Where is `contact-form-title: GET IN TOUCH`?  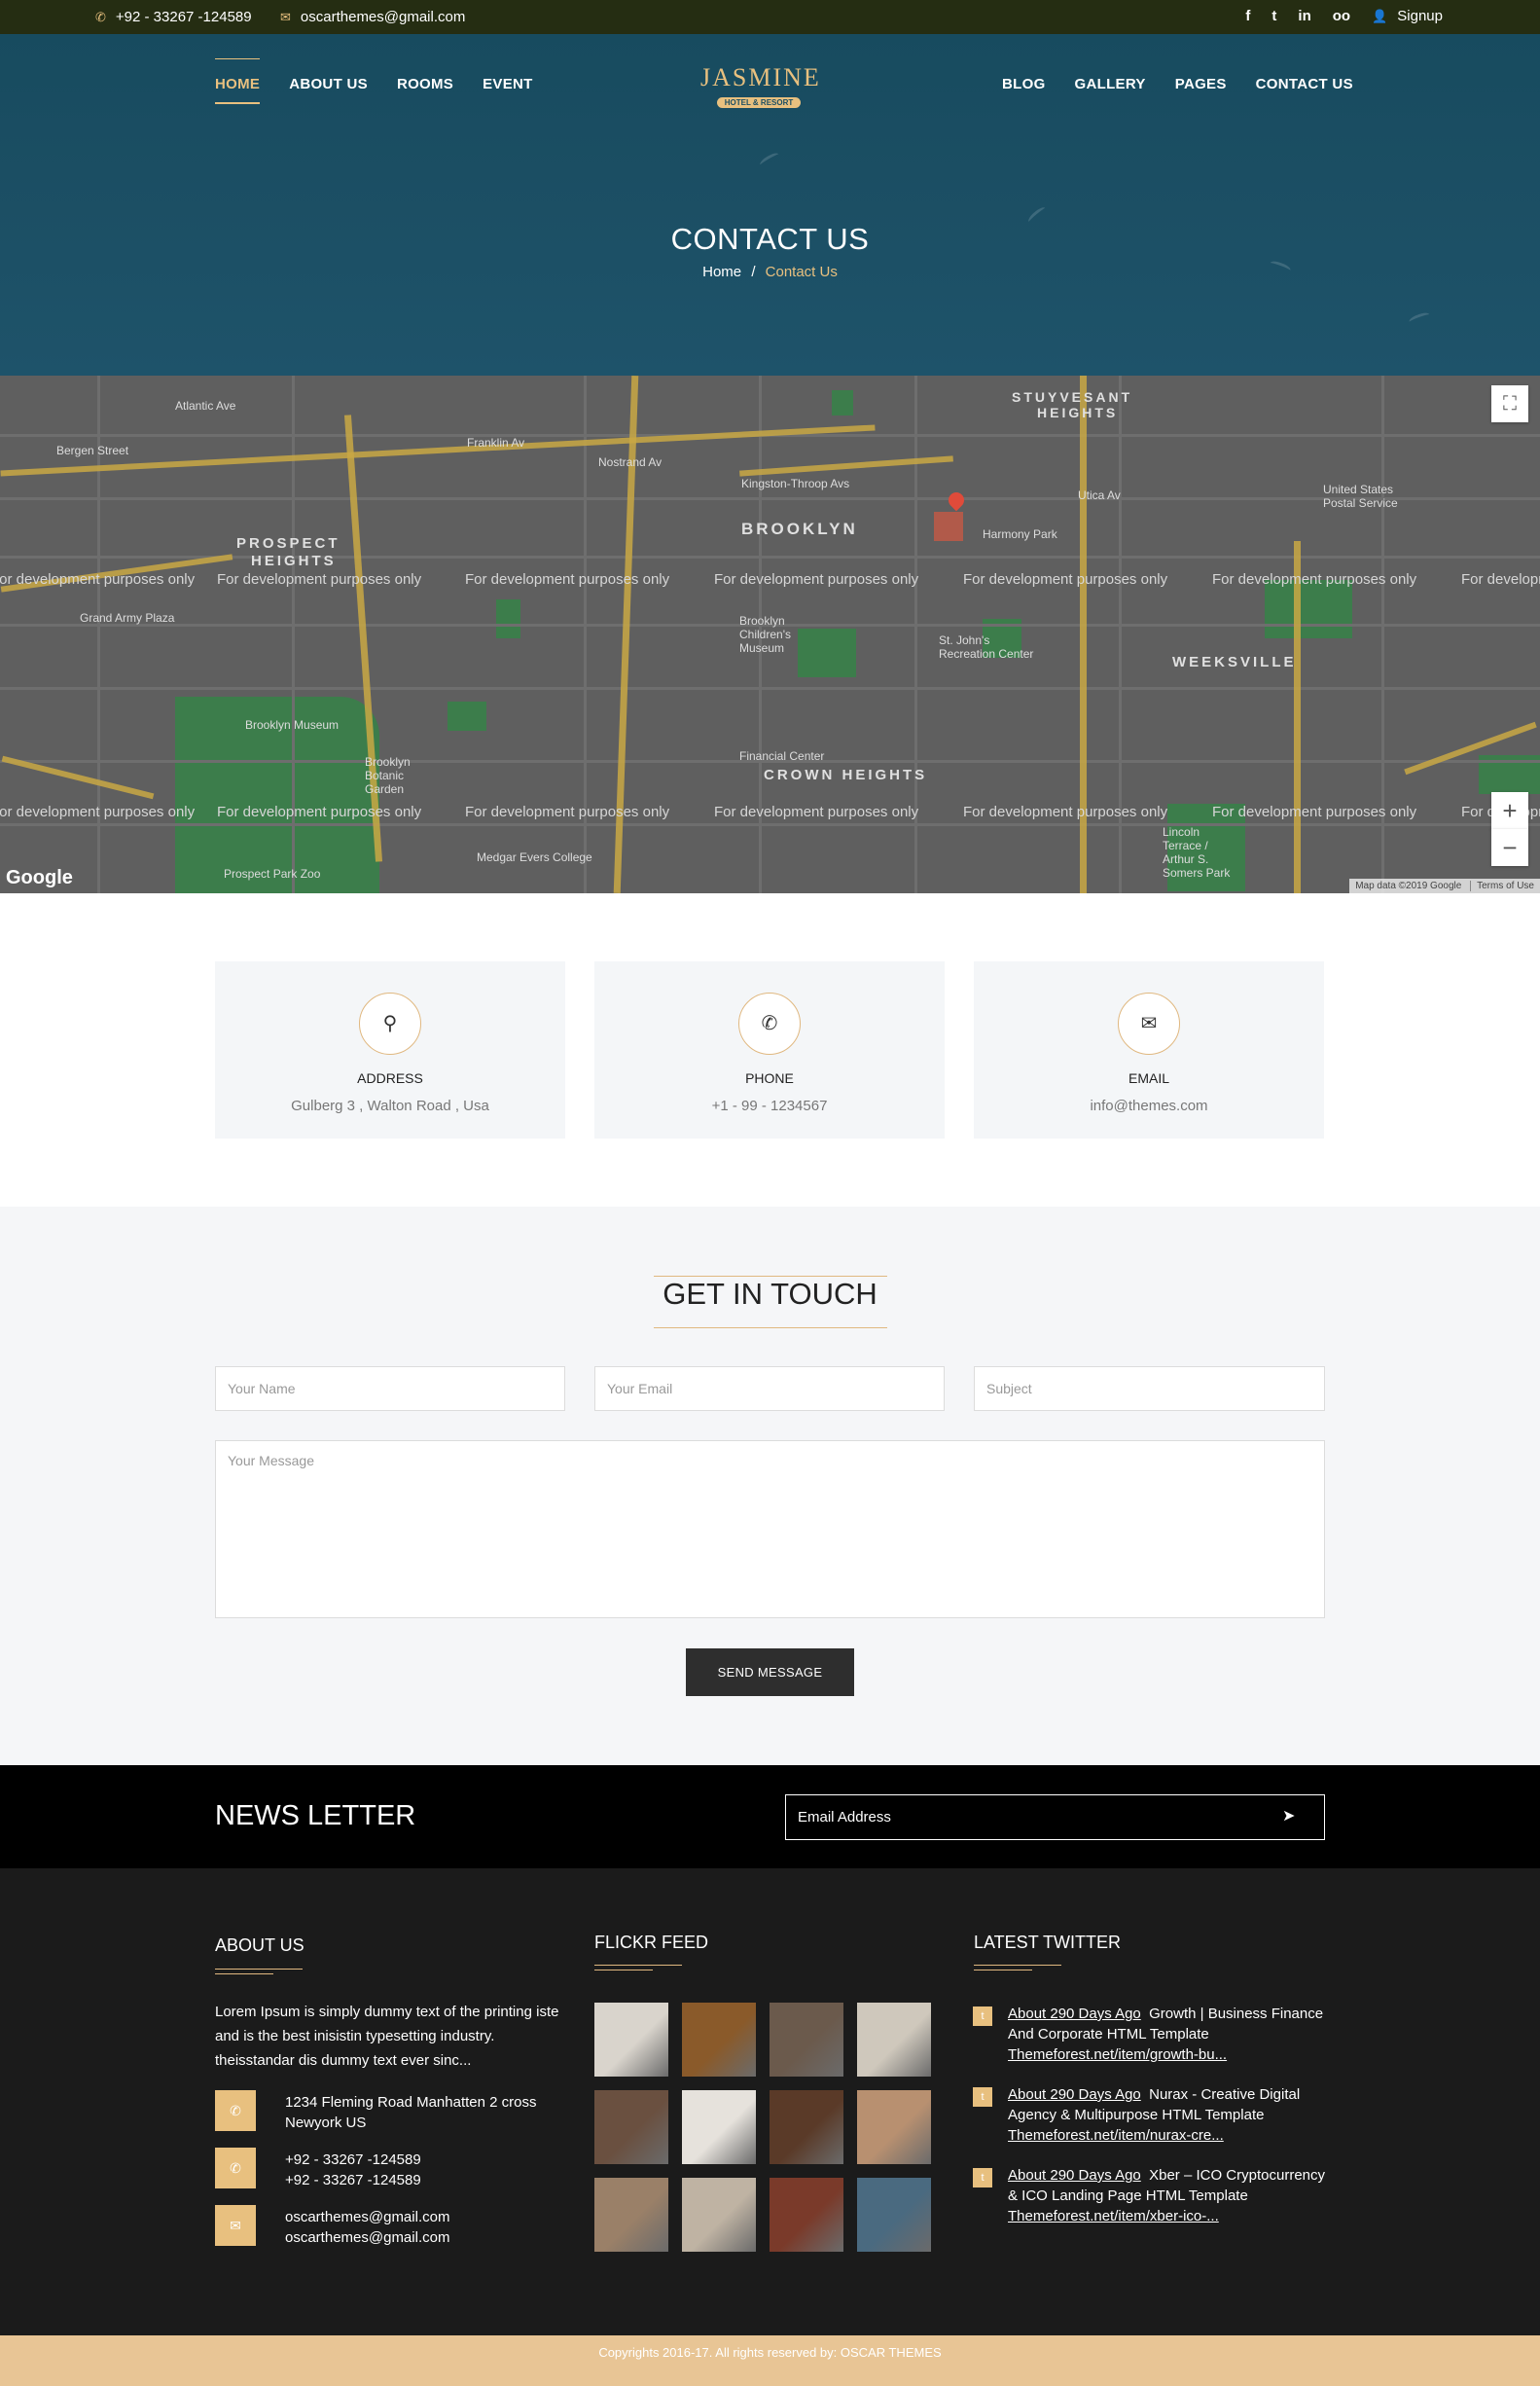 contact-form-title: GET IN TOUCH is located at coordinates (770, 1294).